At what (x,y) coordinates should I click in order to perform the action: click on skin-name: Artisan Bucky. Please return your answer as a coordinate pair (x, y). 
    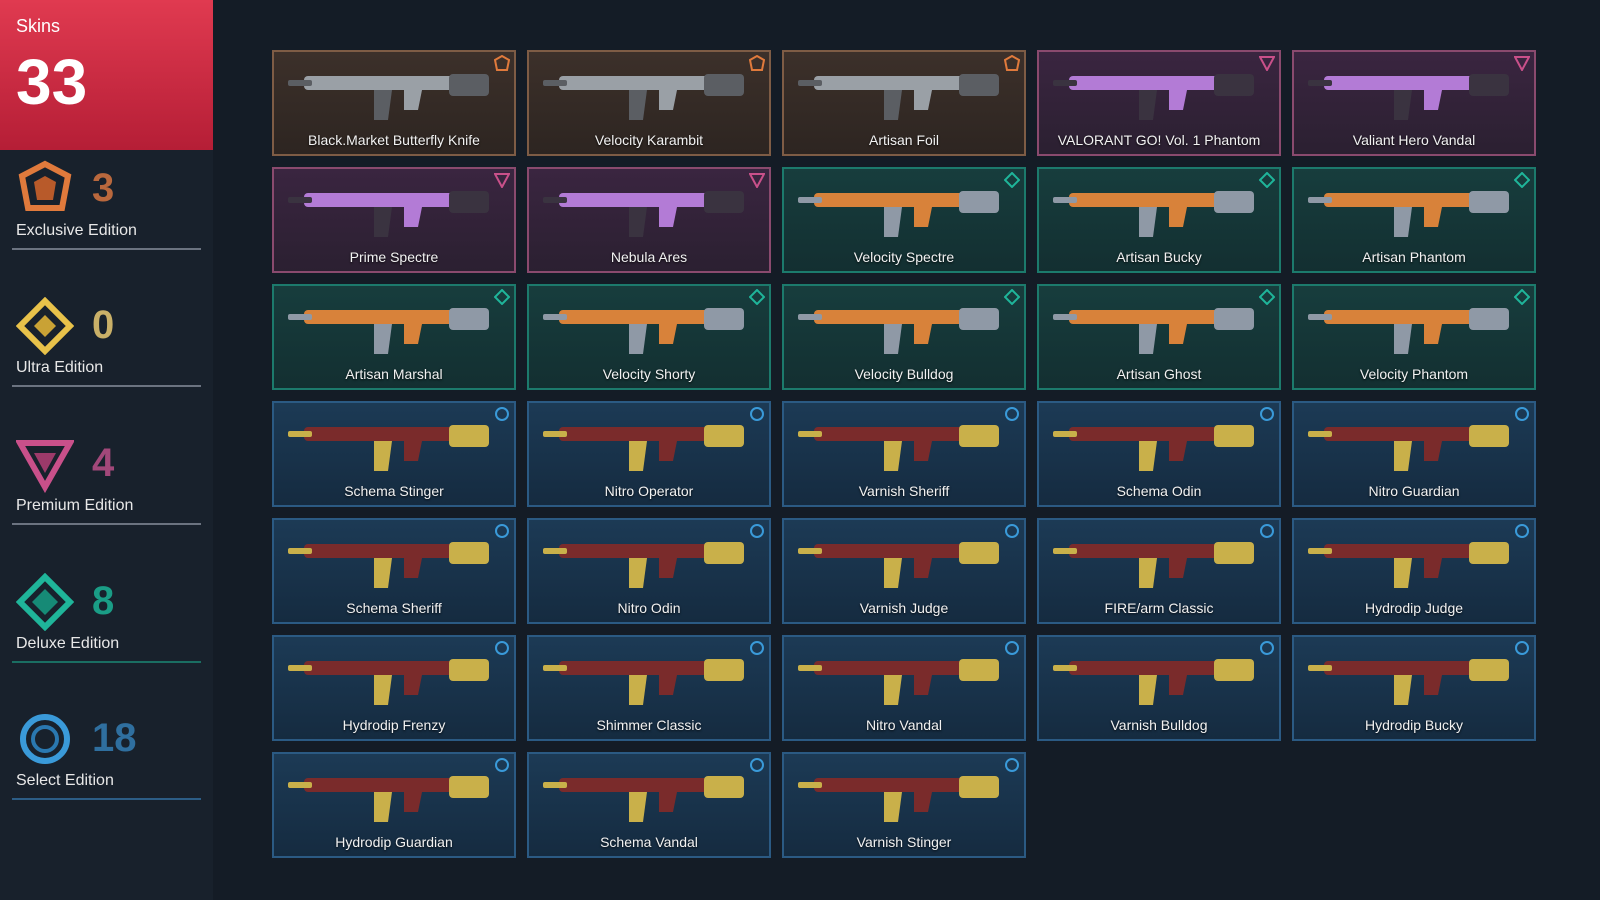
    Looking at the image, I should click on (1159, 257).